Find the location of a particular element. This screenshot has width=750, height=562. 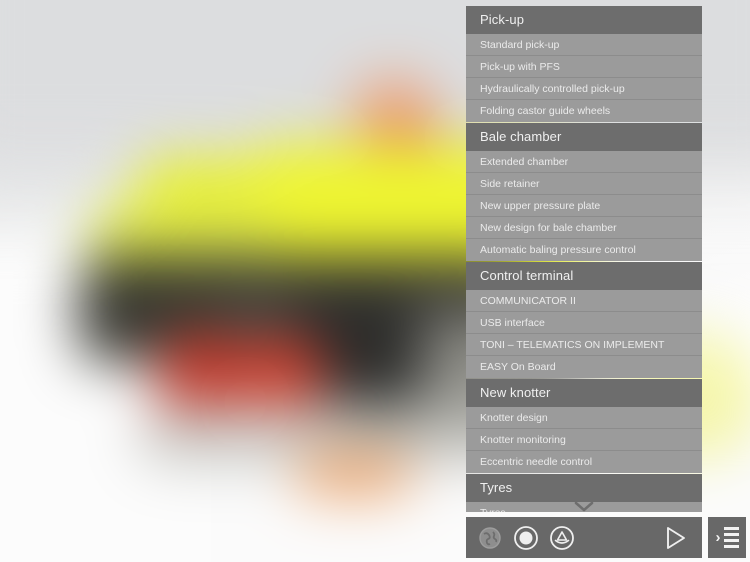

scroll-down-chevron-icon is located at coordinates (584, 506).